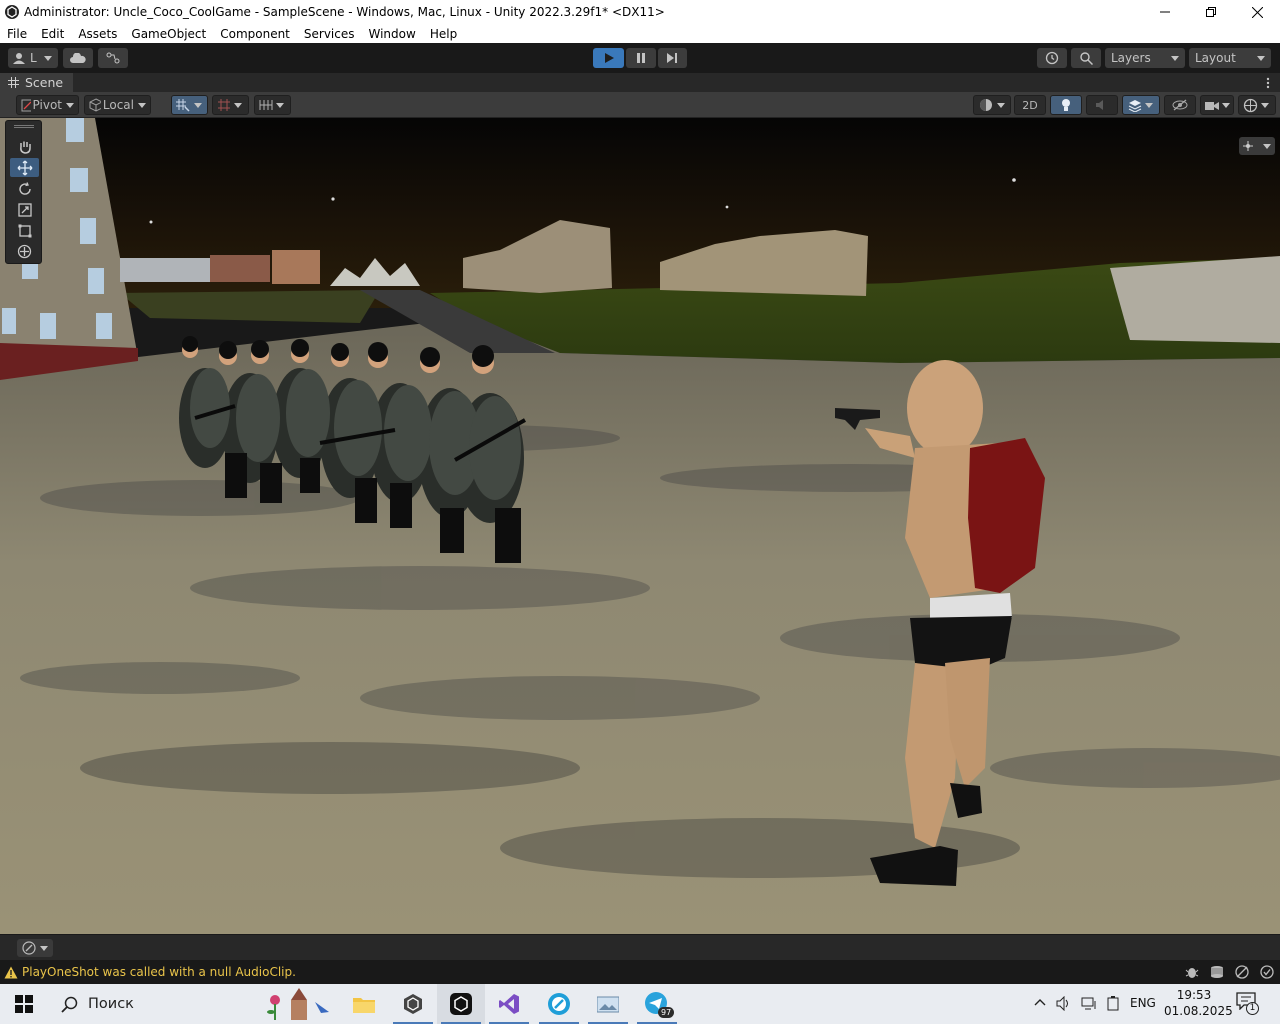 The height and width of the screenshot is (1024, 1280). What do you see at coordinates (392, 34) in the screenshot?
I see `menu-window: Window` at bounding box center [392, 34].